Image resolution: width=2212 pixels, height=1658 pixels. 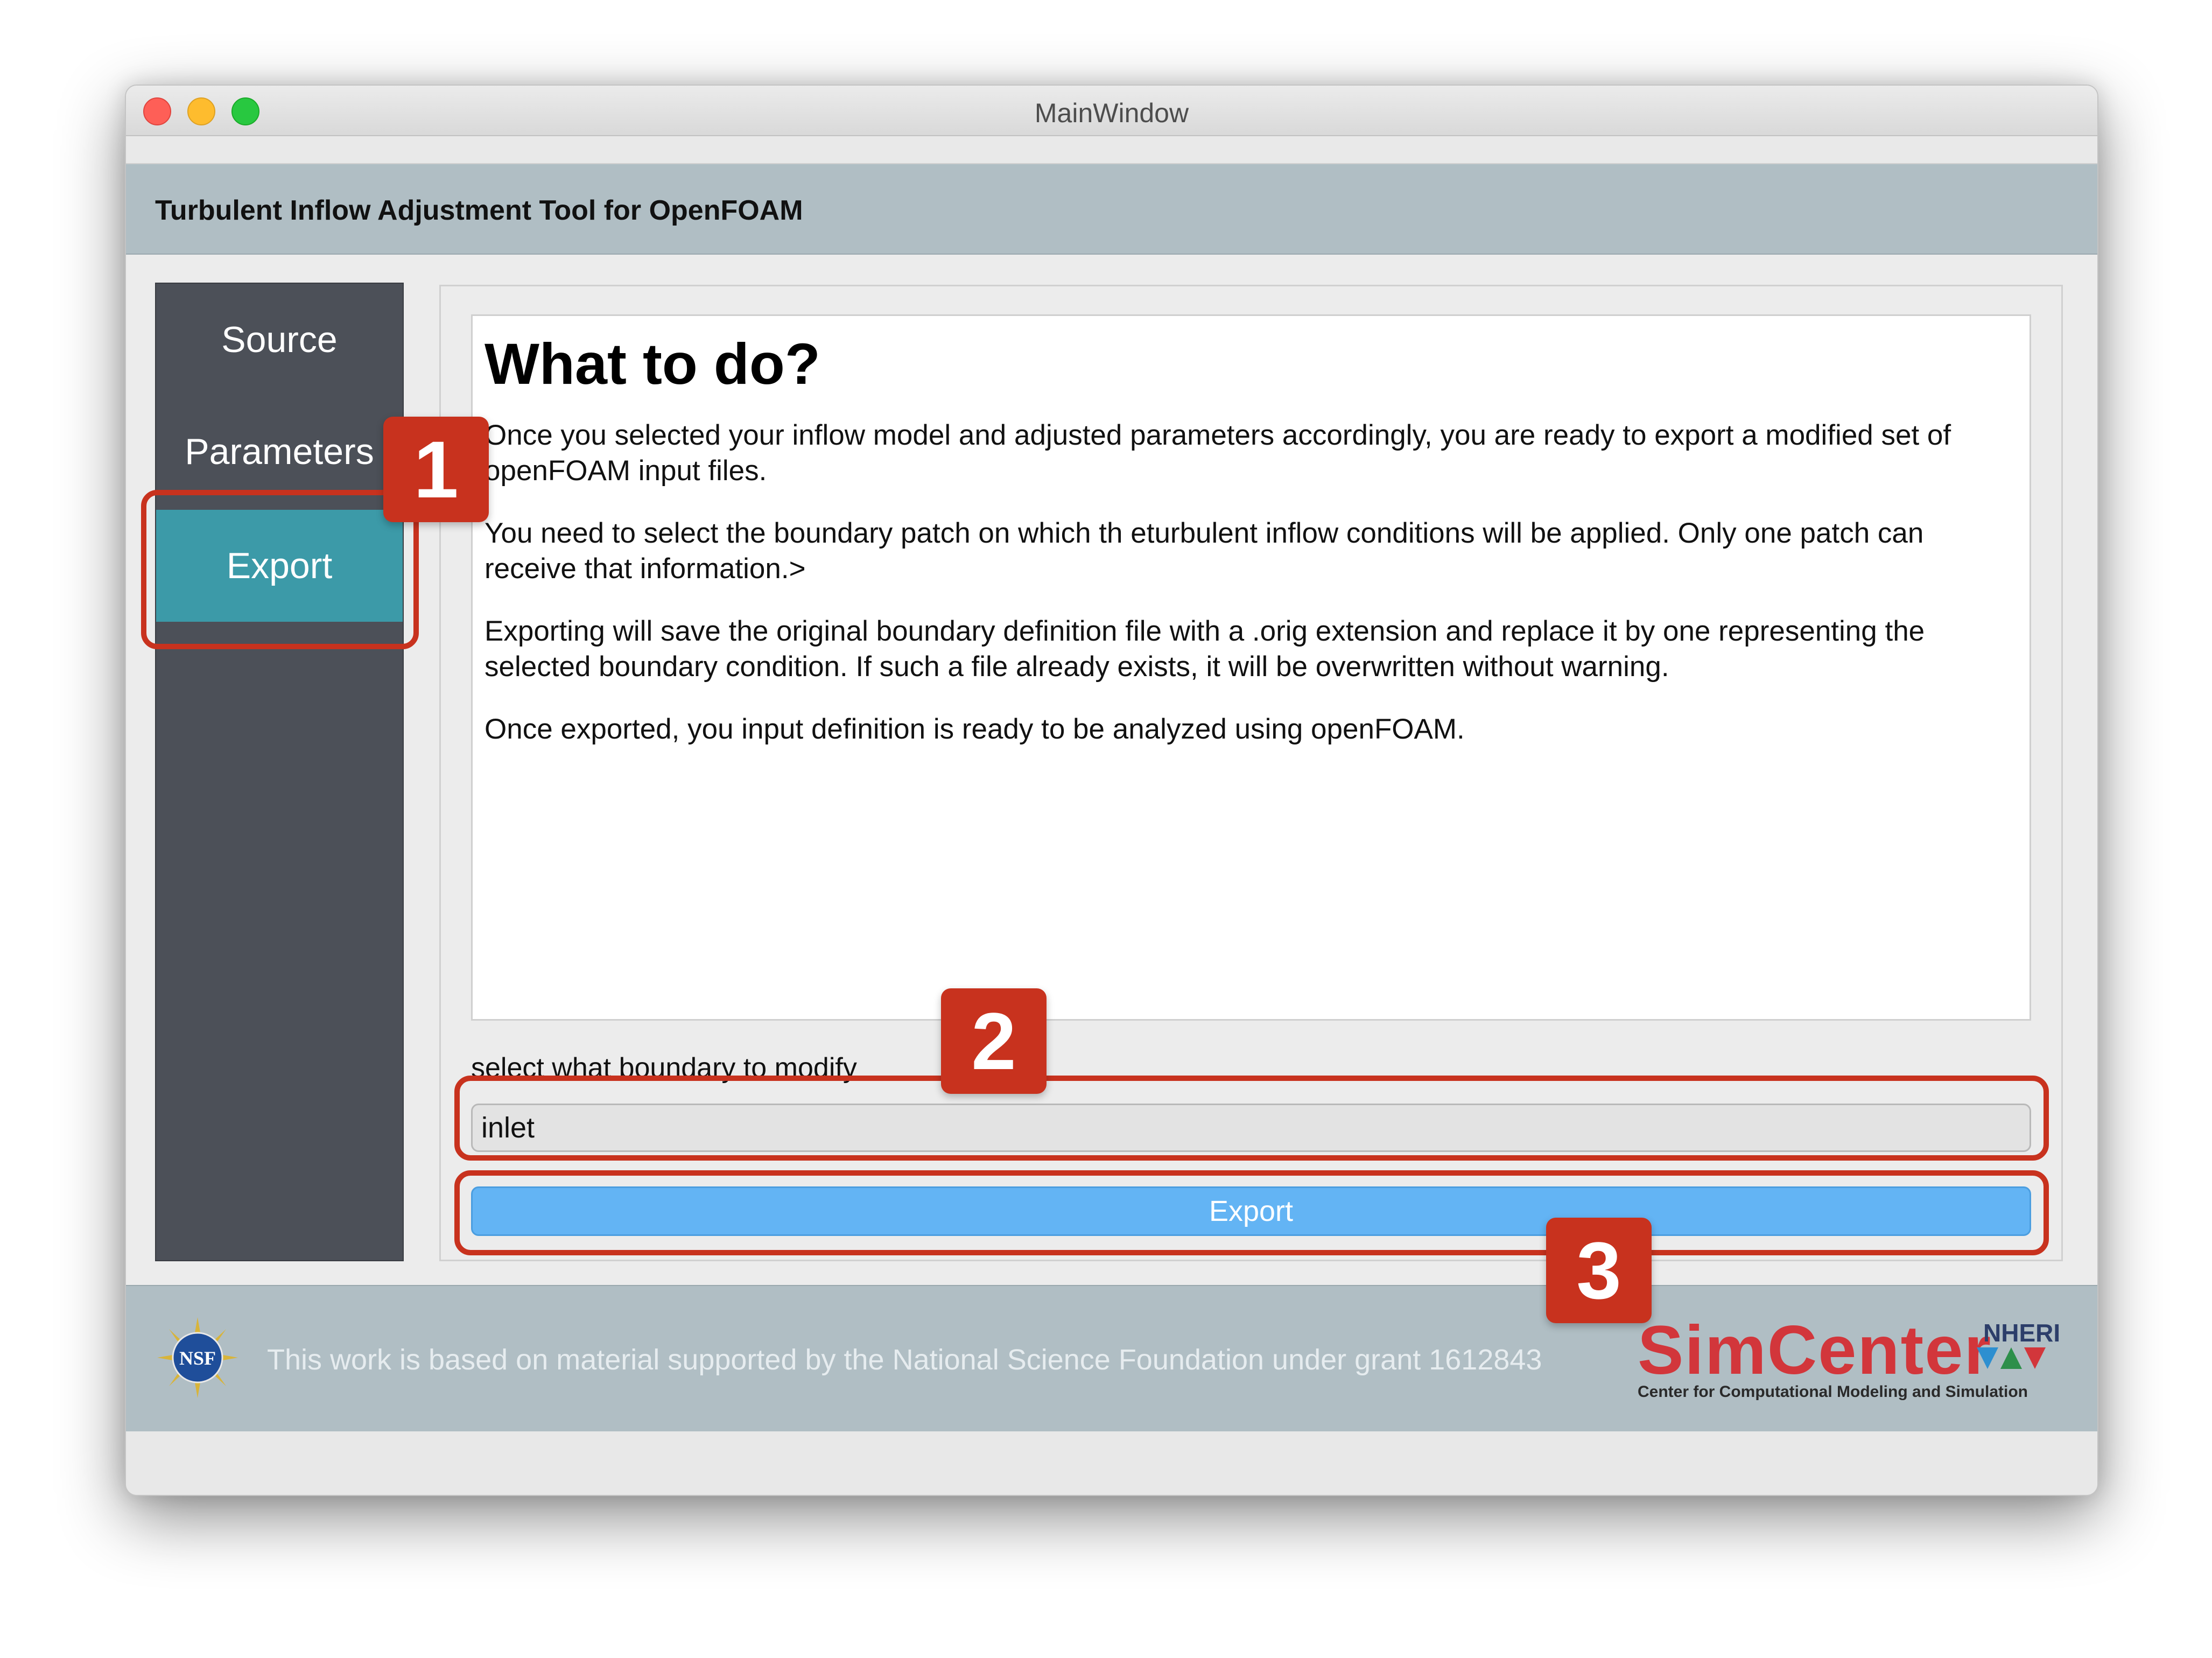 I want to click on toolbar-strip, so click(x=1111, y=150).